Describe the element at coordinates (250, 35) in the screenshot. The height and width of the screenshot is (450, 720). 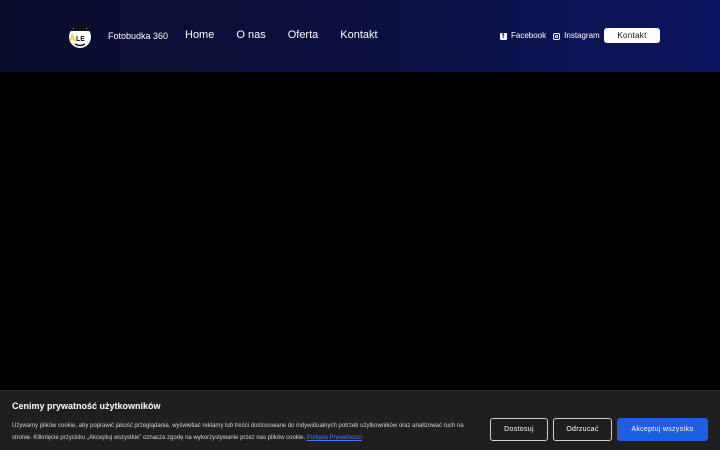
I see `nav-o-nas: O nas` at that location.